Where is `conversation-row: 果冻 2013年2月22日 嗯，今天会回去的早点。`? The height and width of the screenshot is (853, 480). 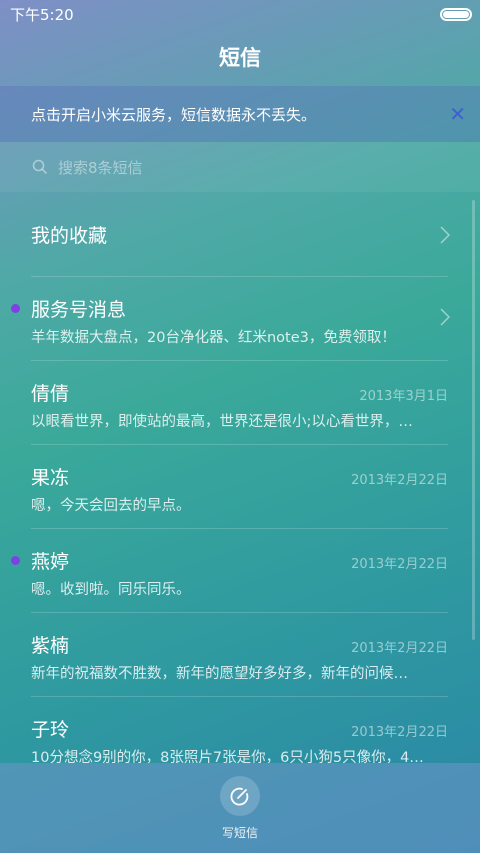 conversation-row: 果冻 2013年2月22日 嗯，今天会回去的早点。 is located at coordinates (239, 487).